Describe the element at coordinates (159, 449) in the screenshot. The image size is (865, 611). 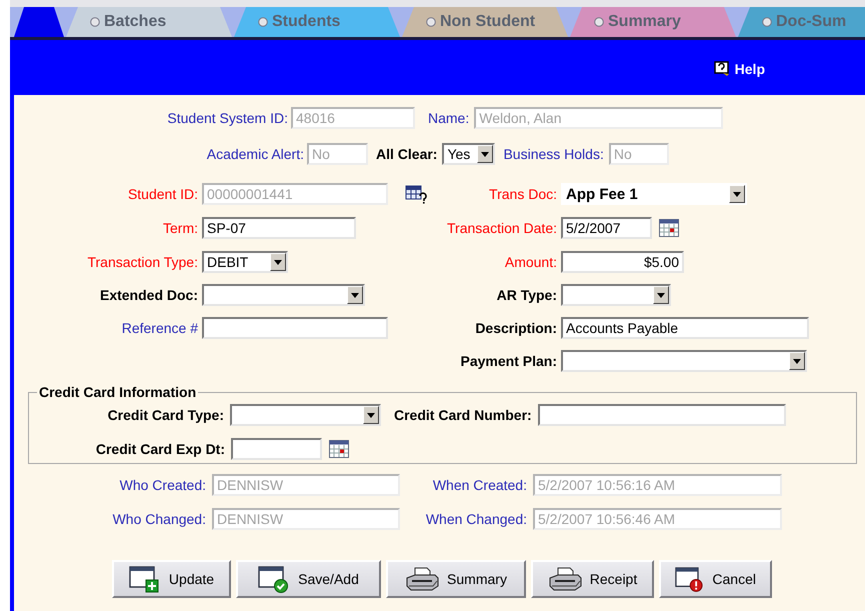
I see `field-label: Credit Card Exp Dt:` at that location.